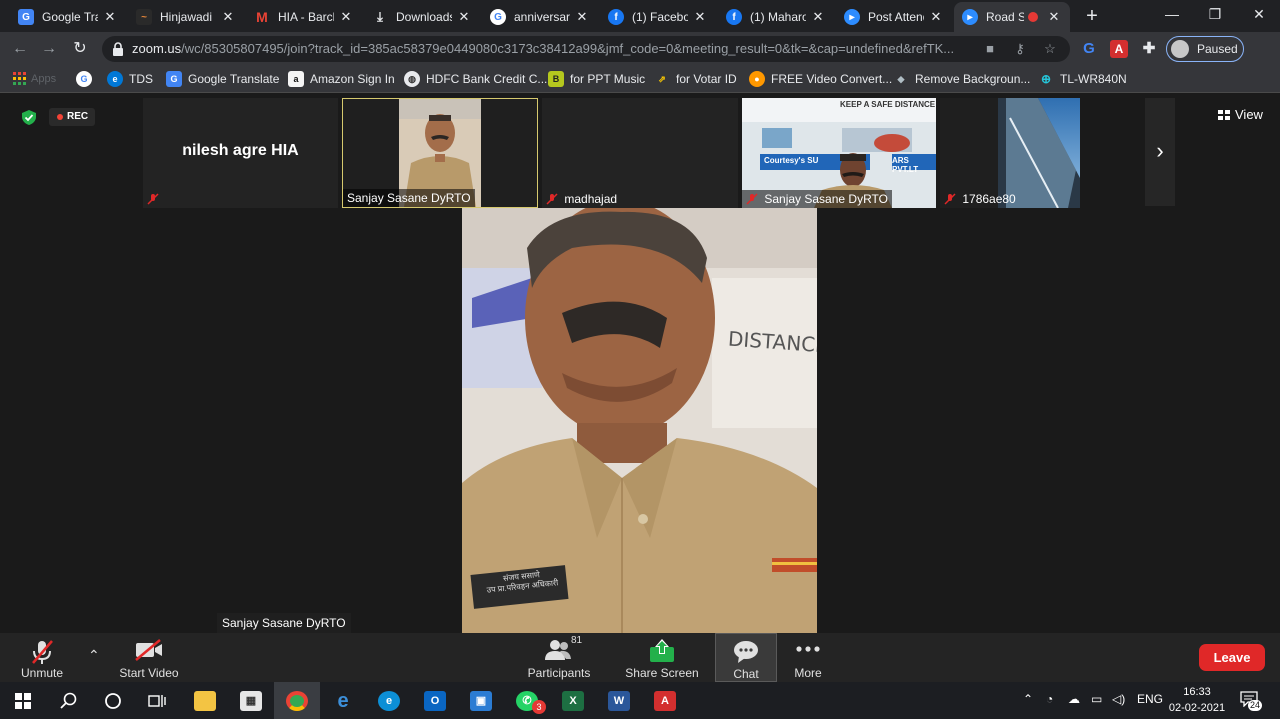  I want to click on participant-name-tag: madhajad, so click(581, 199).